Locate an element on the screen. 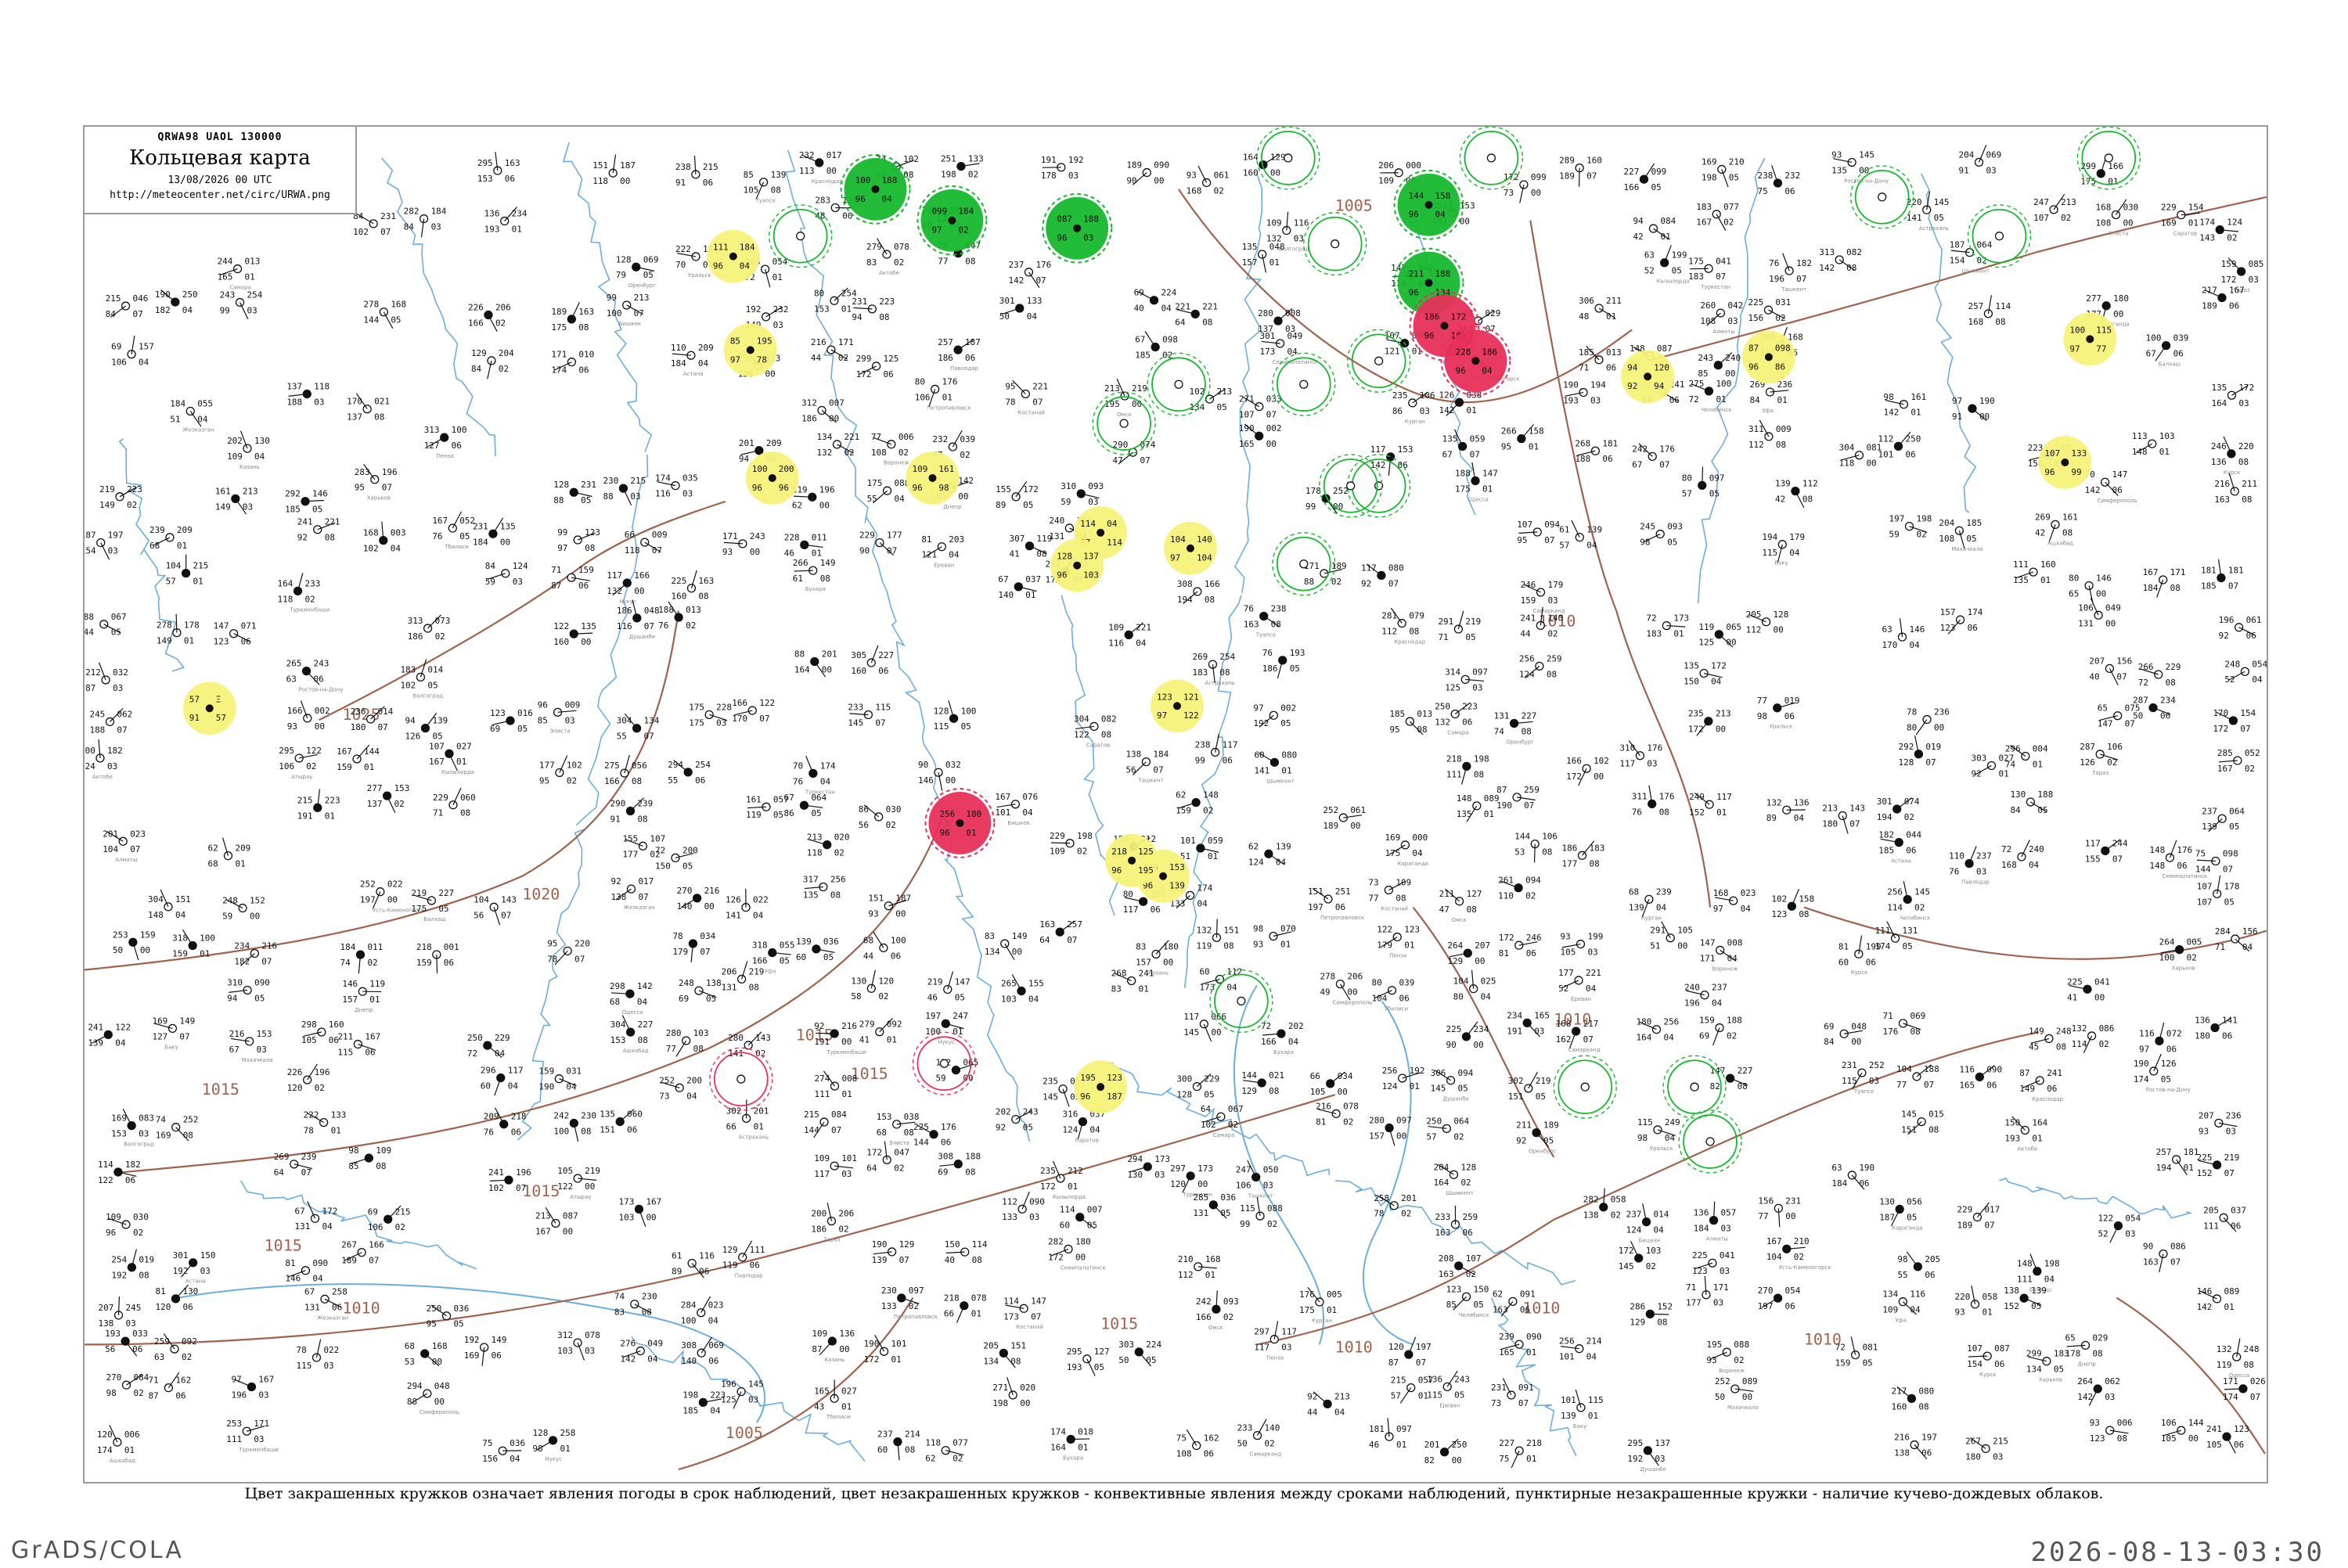  station-plot: 26925418308Астрахань is located at coordinates (1213, 669).